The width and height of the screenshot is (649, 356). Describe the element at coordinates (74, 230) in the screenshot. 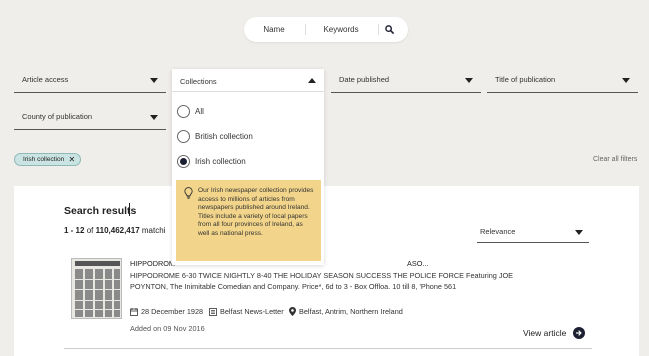

I see `results-range: 1 - 12` at that location.